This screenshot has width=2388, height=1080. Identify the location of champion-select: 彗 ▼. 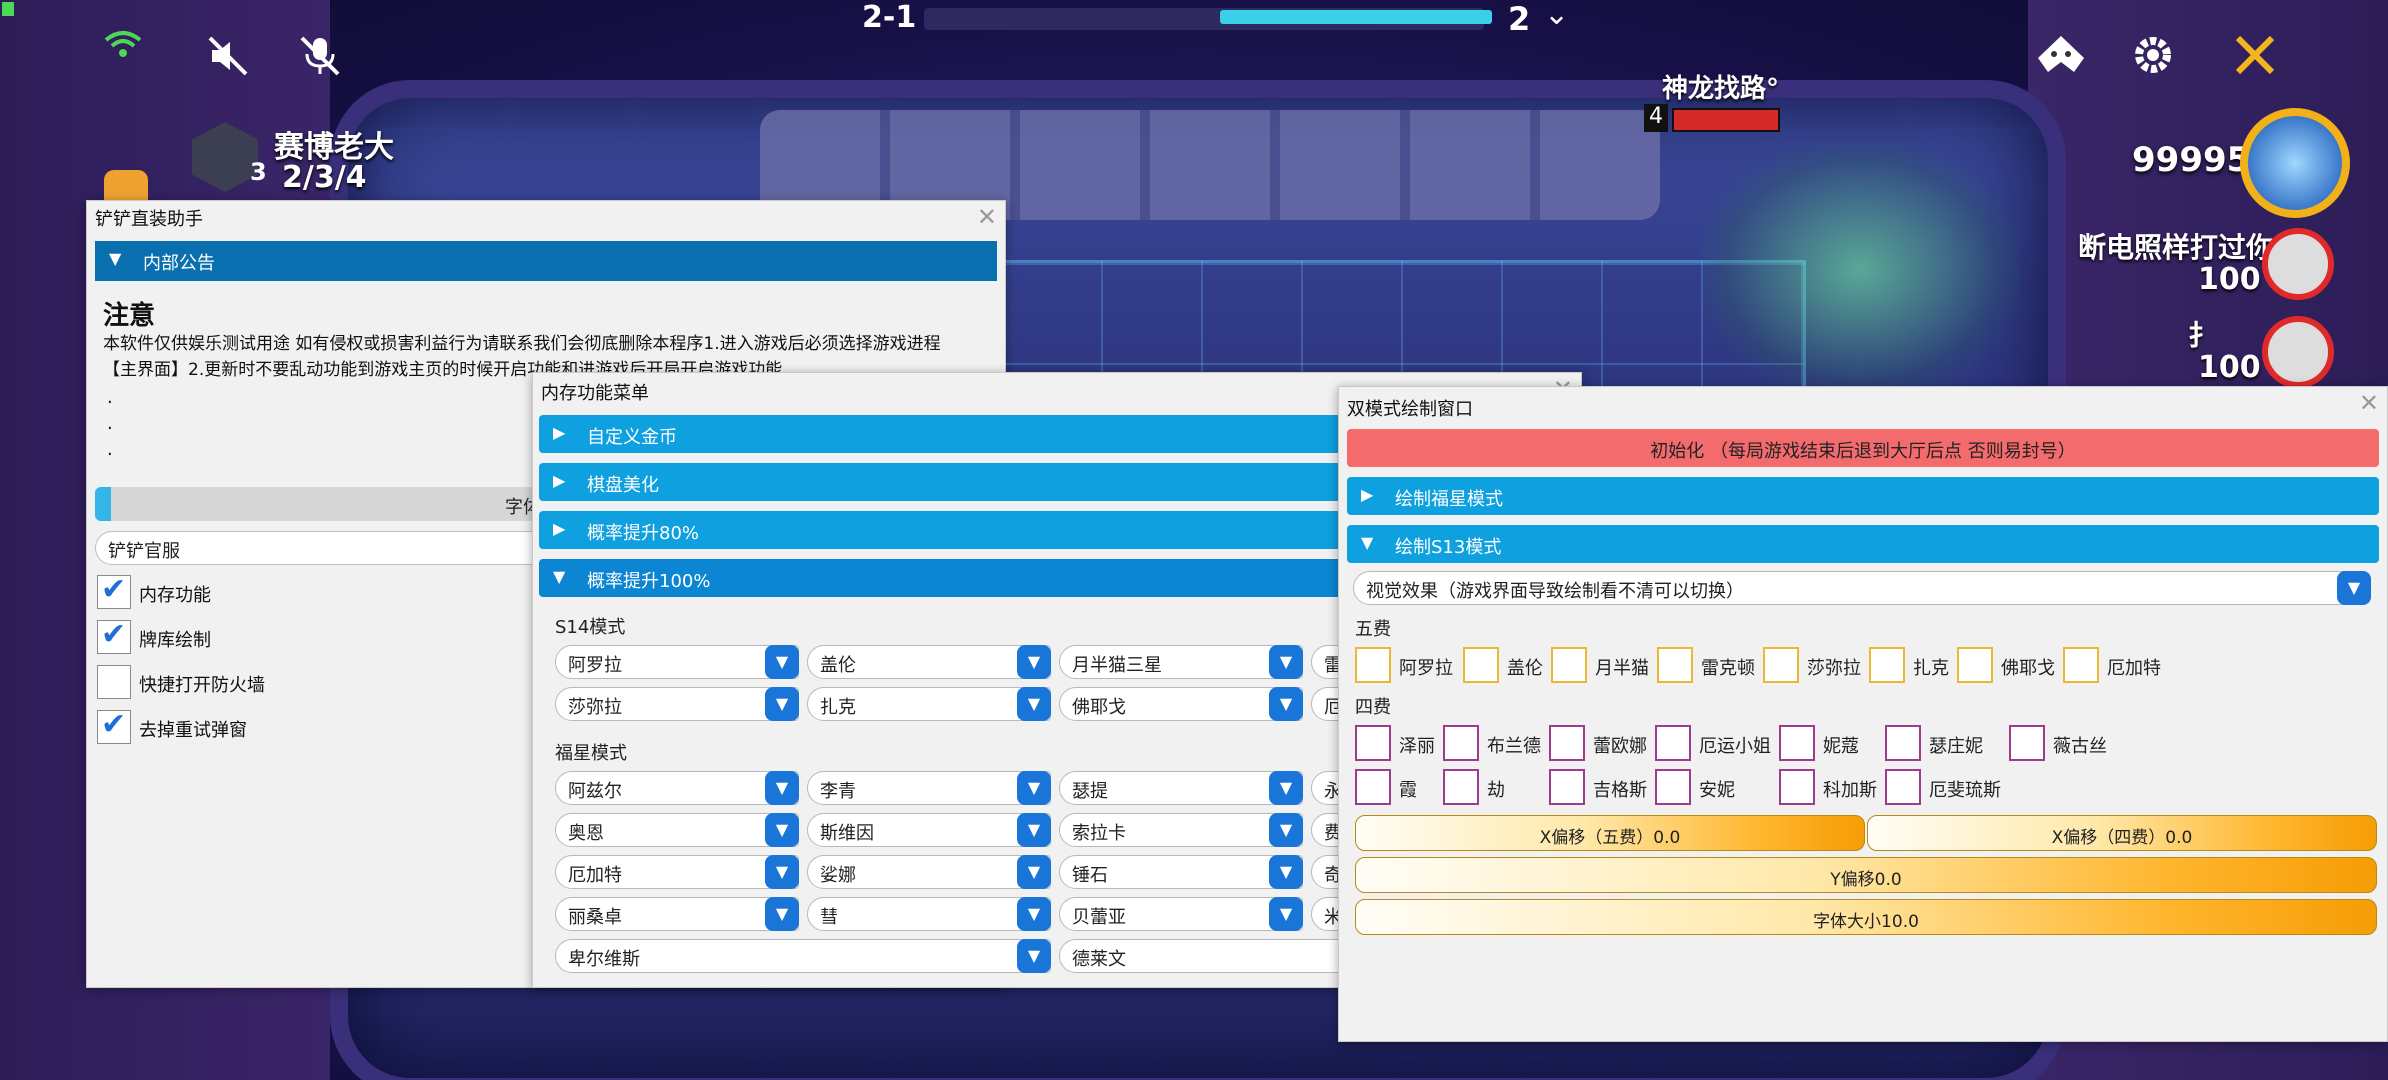
(929, 914).